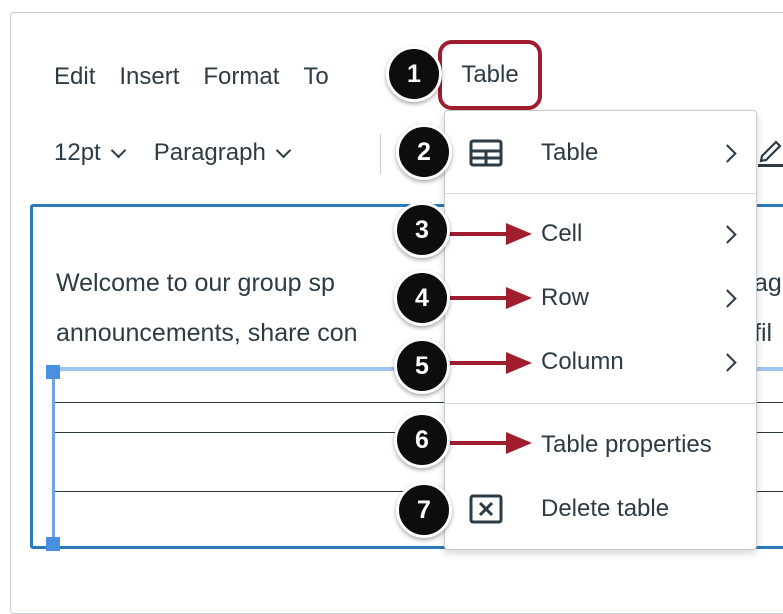 The height and width of the screenshot is (614, 783). Describe the element at coordinates (626, 444) in the screenshot. I see `dropdown-item-label: Table properties` at that location.